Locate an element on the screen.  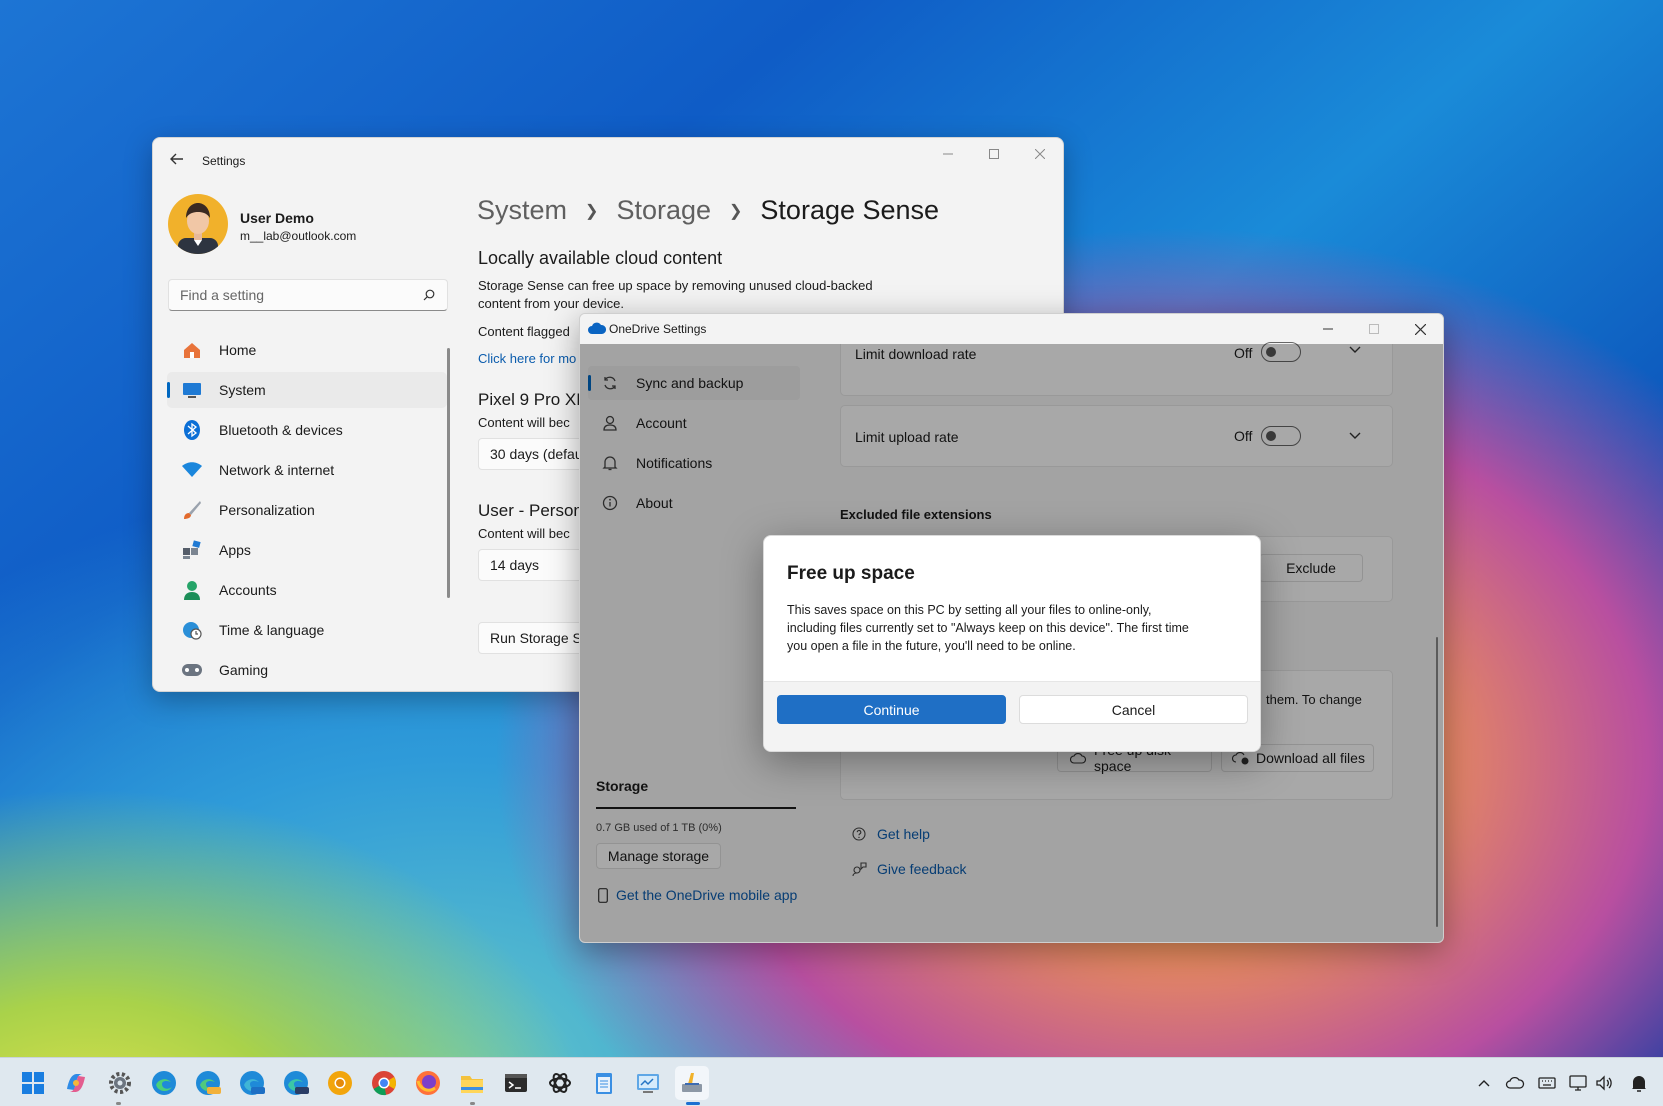
disk-cleanup-icon is located at coordinates (692, 1083).